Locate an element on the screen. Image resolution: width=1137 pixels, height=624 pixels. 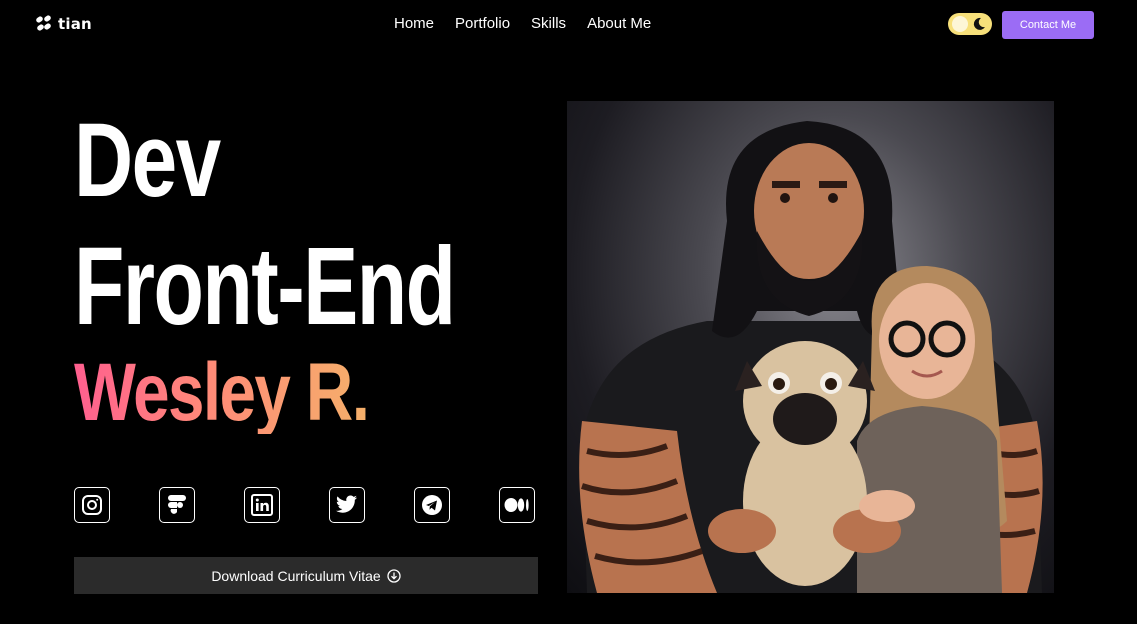
download-cv-label: Download Curriculum Vitae is located at coordinates (296, 575).